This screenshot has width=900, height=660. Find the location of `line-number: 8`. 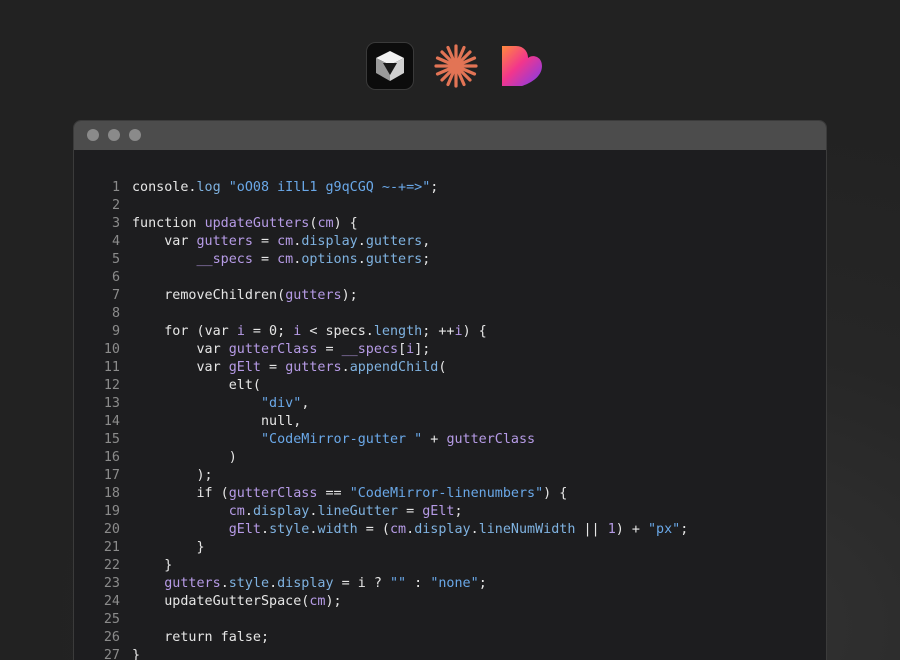

line-number: 8 is located at coordinates (115, 313).